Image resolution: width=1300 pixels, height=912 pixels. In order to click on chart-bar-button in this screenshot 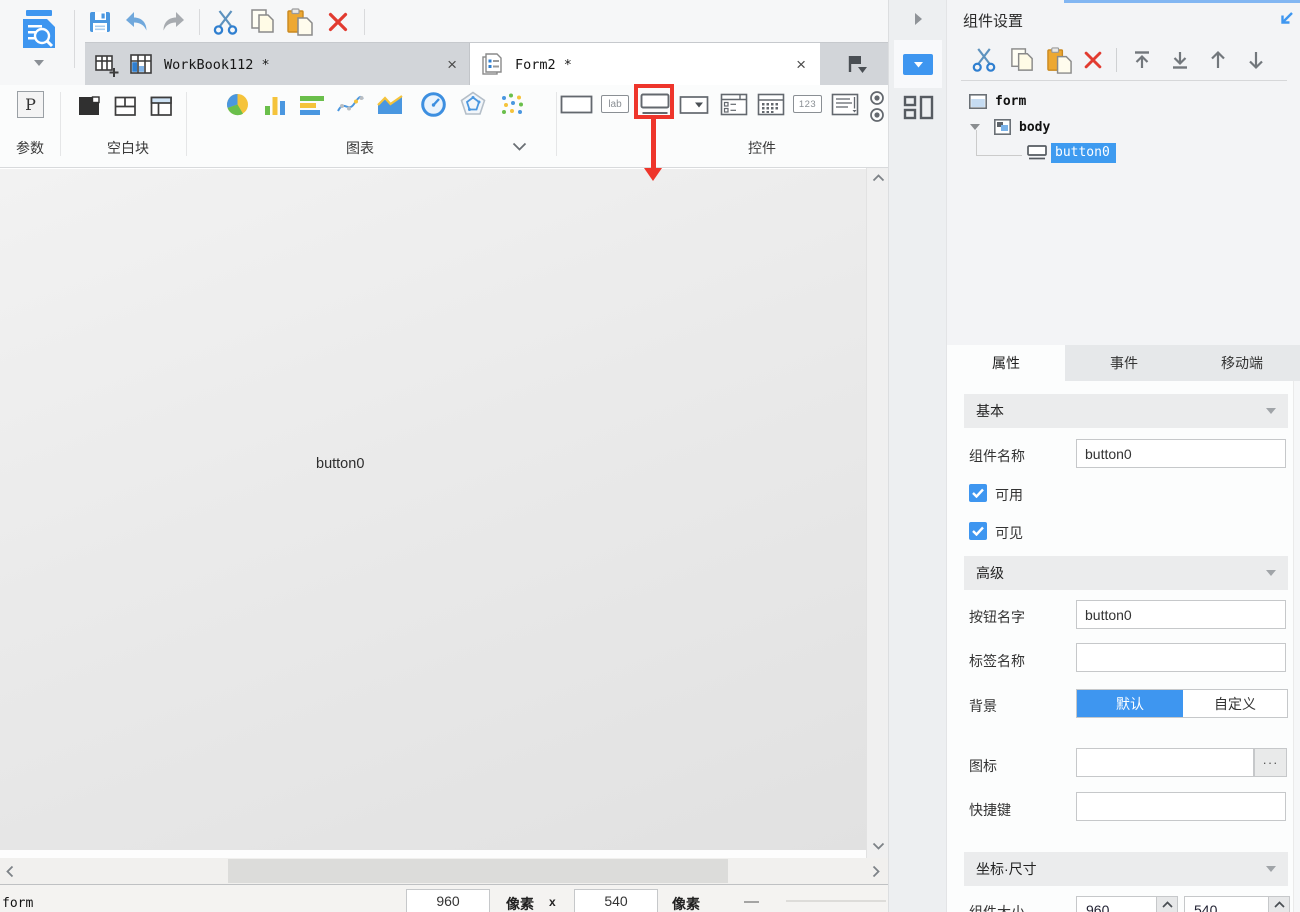, I will do `click(312, 104)`.